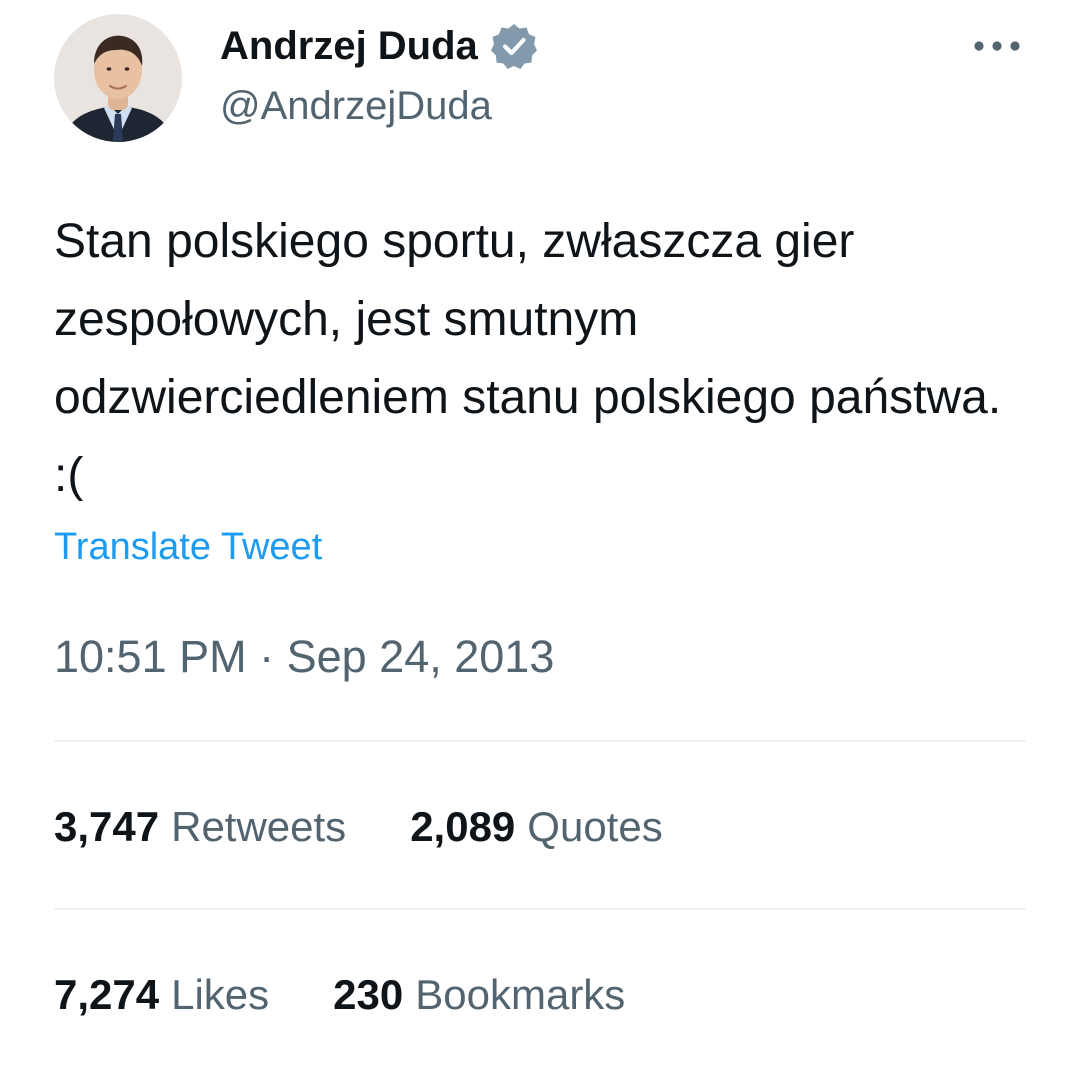 Image resolution: width=1070 pixels, height=1067 pixels. What do you see at coordinates (368, 994) in the screenshot?
I see `bookmarks-count: 230` at bounding box center [368, 994].